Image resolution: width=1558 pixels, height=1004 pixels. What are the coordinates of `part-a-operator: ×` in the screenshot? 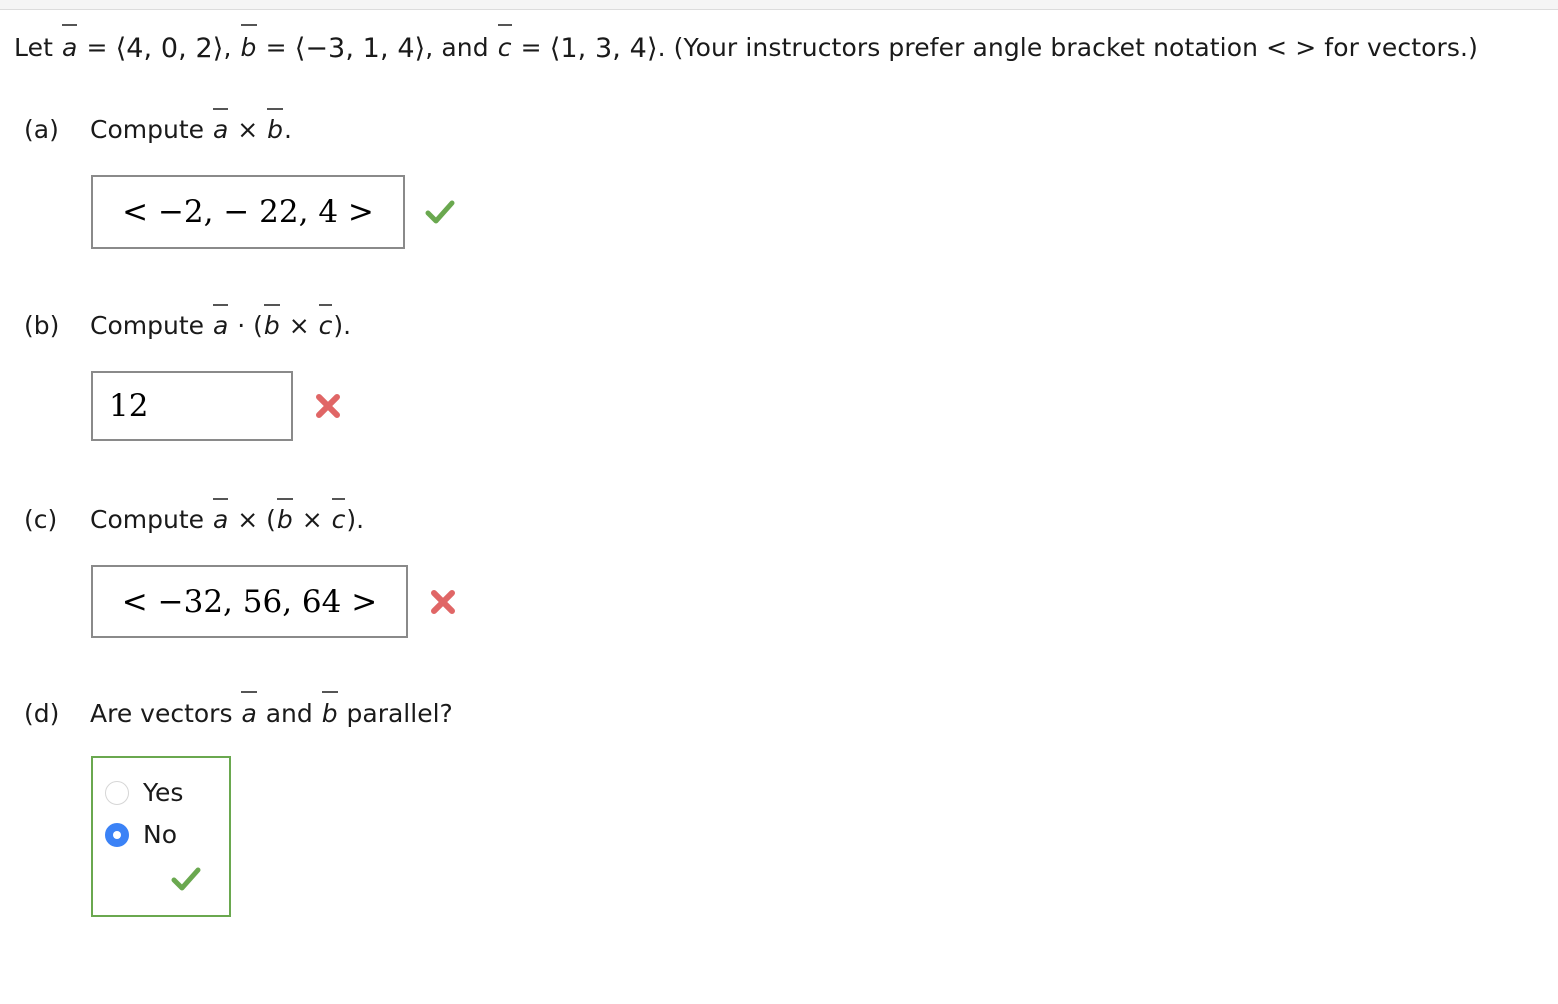 It's located at (248, 129).